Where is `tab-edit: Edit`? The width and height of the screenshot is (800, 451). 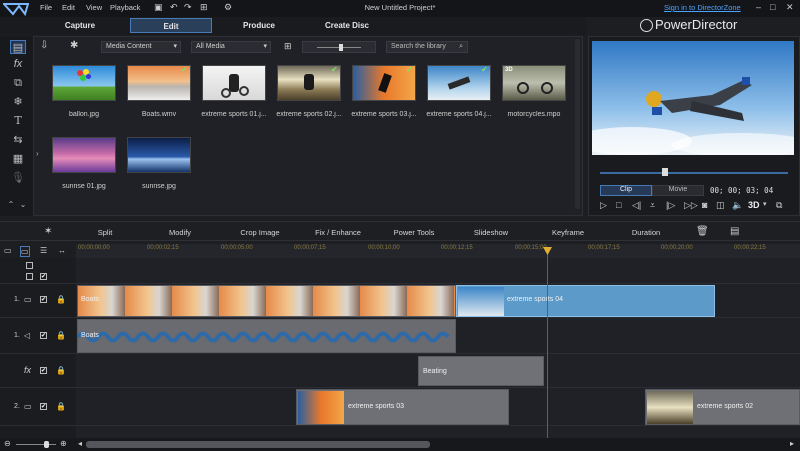
tab-edit: Edit is located at coordinates (171, 25).